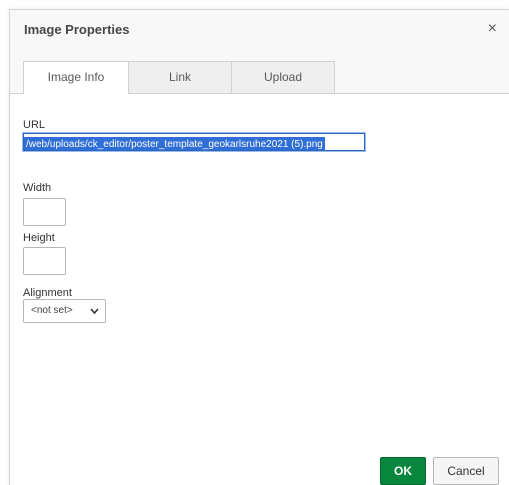 This screenshot has height=485, width=509. What do you see at coordinates (283, 77) in the screenshot?
I see `tab-upload: Upload` at bounding box center [283, 77].